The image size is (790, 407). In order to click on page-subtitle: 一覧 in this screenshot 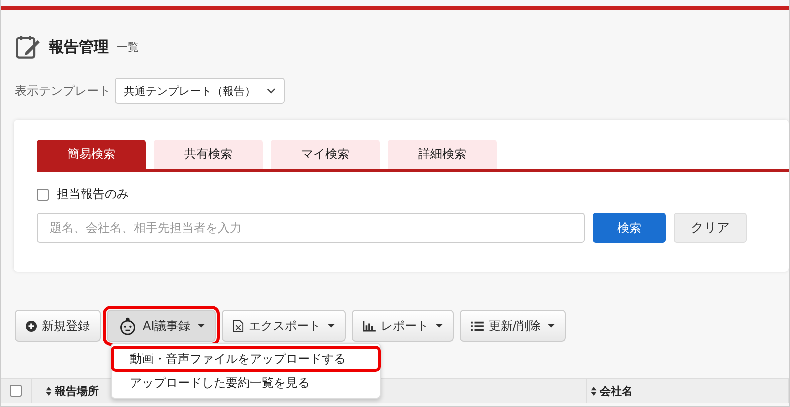, I will do `click(128, 47)`.